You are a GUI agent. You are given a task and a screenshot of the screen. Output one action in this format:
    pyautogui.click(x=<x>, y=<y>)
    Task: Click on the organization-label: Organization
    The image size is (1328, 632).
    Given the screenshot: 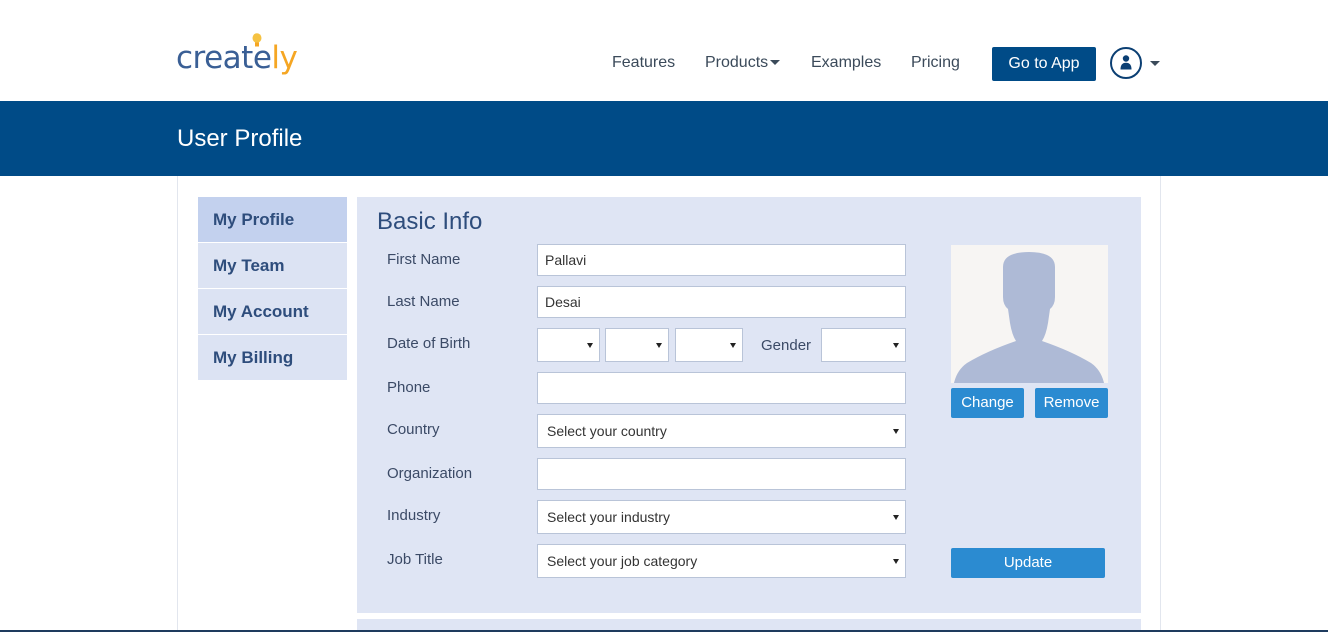 What is the action you would take?
    pyautogui.click(x=430, y=473)
    